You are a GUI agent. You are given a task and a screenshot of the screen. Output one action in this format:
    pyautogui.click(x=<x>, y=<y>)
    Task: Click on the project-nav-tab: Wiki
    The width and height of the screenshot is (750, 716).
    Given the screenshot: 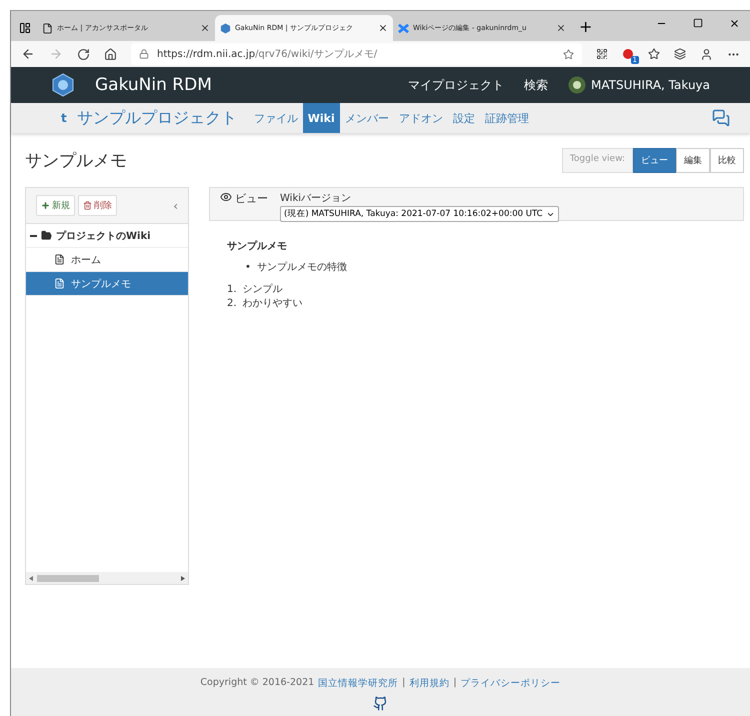 What is the action you would take?
    pyautogui.click(x=321, y=118)
    